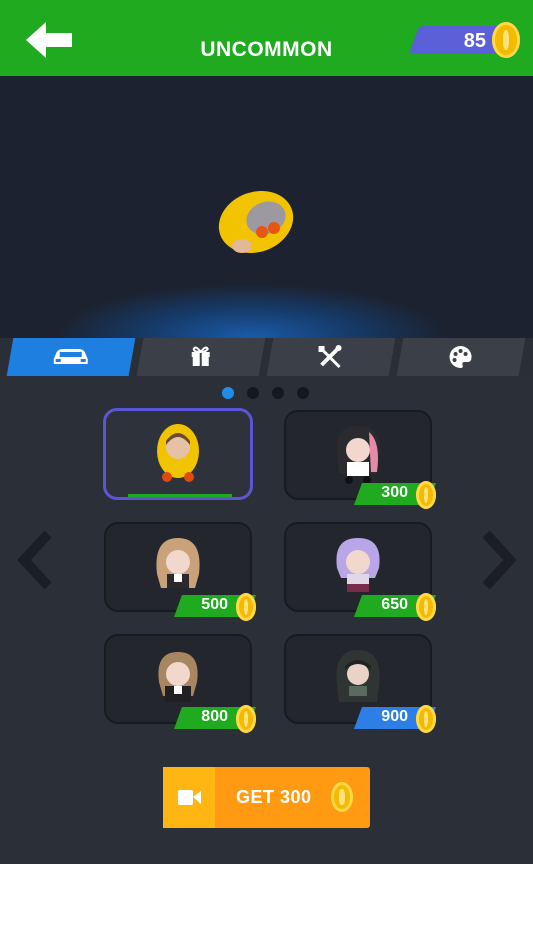  I want to click on next-page-button, so click(498, 560).